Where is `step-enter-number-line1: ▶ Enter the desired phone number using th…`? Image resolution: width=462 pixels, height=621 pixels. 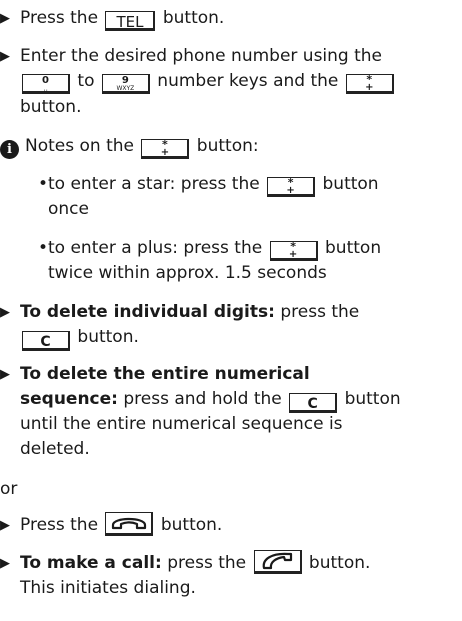 step-enter-number-line1: ▶ Enter the desired phone number using th… is located at coordinates (191, 56).